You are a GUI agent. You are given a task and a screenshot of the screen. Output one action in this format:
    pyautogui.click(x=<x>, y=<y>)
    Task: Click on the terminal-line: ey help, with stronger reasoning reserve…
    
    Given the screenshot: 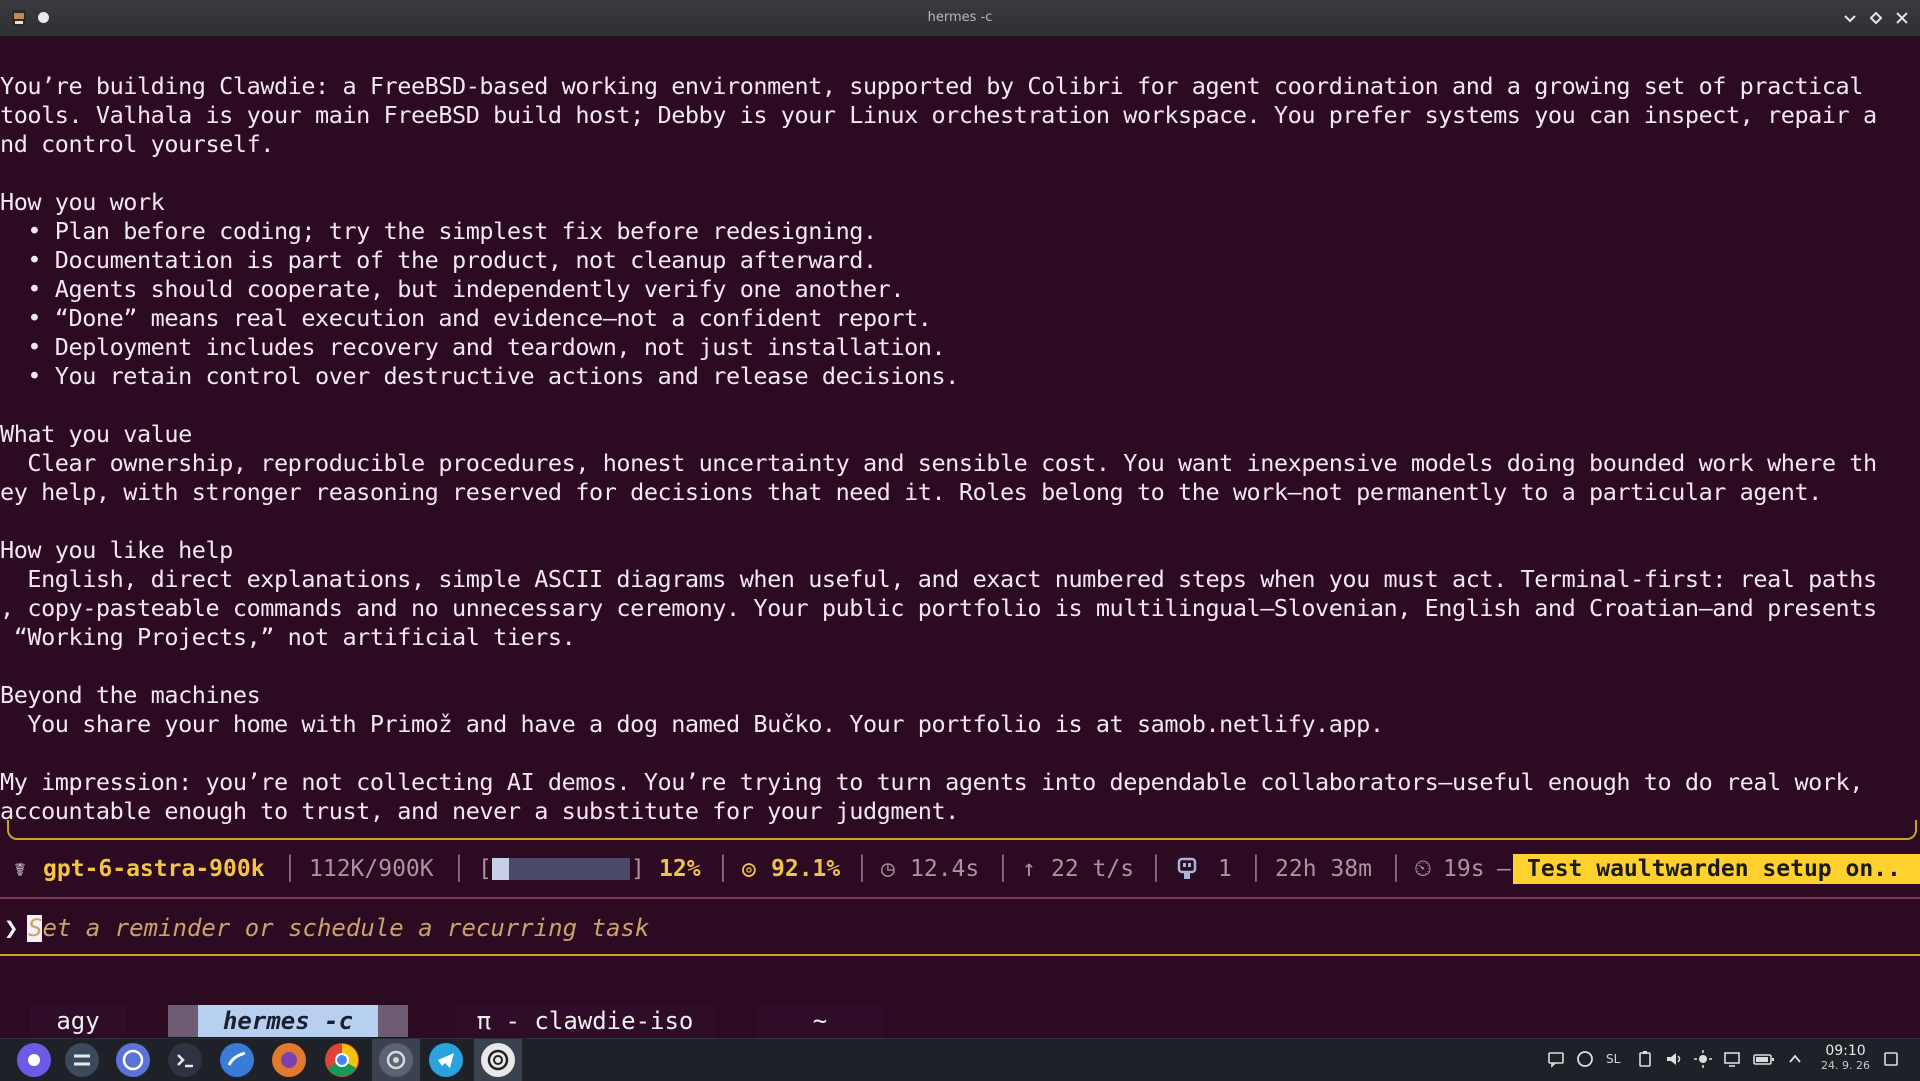 What is the action you would take?
    pyautogui.click(x=911, y=492)
    